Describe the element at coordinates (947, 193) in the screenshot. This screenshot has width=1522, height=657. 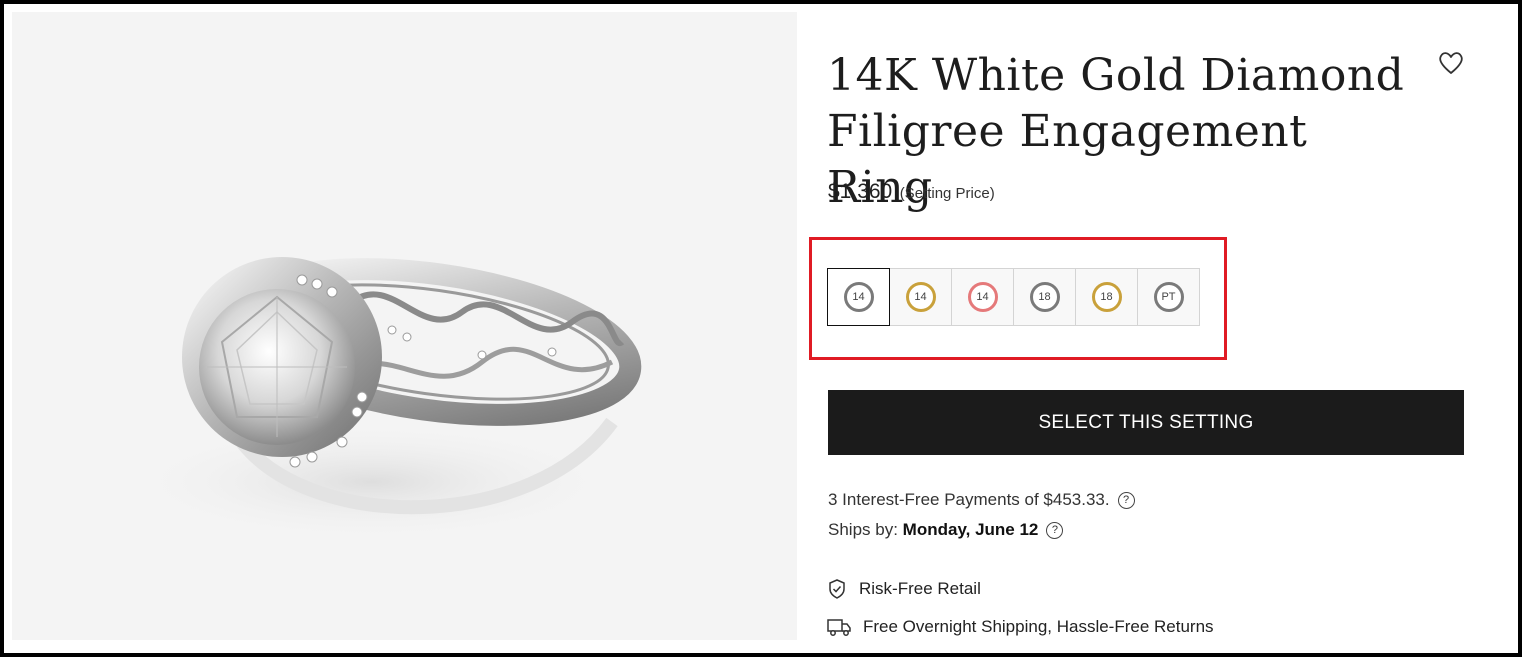
I see `price-note: (Setting Price)` at that location.